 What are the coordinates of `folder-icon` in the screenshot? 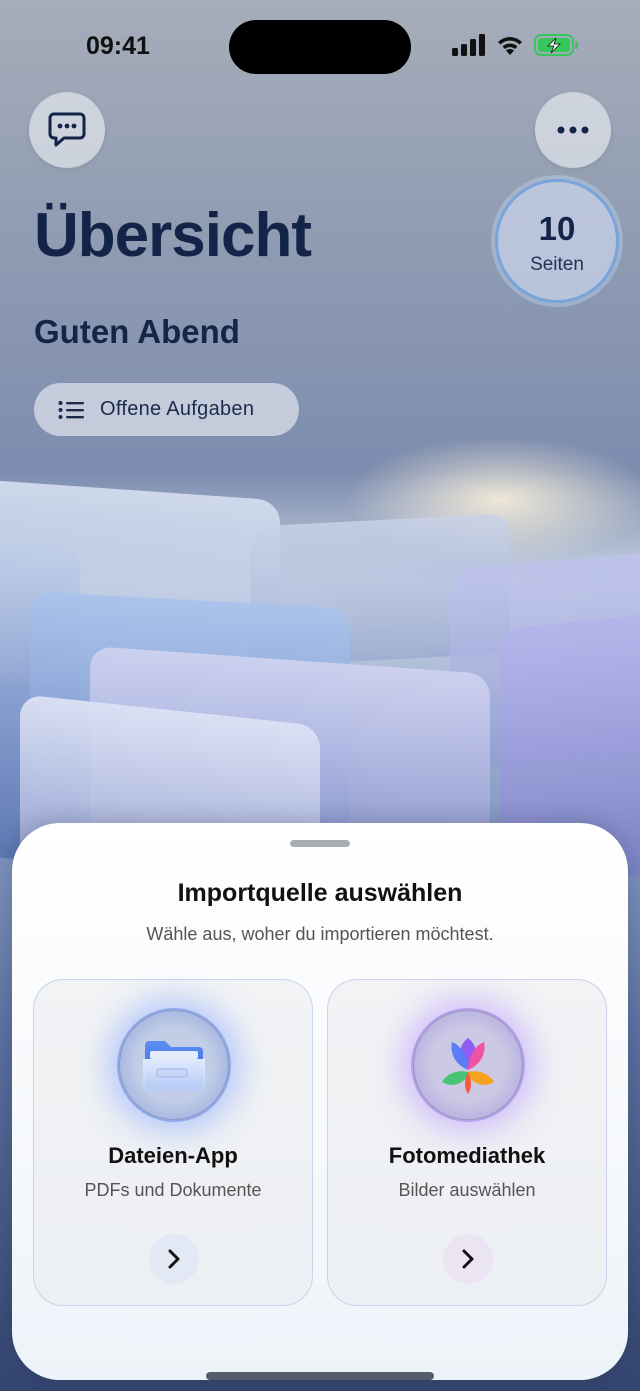 It's located at (174, 1066).